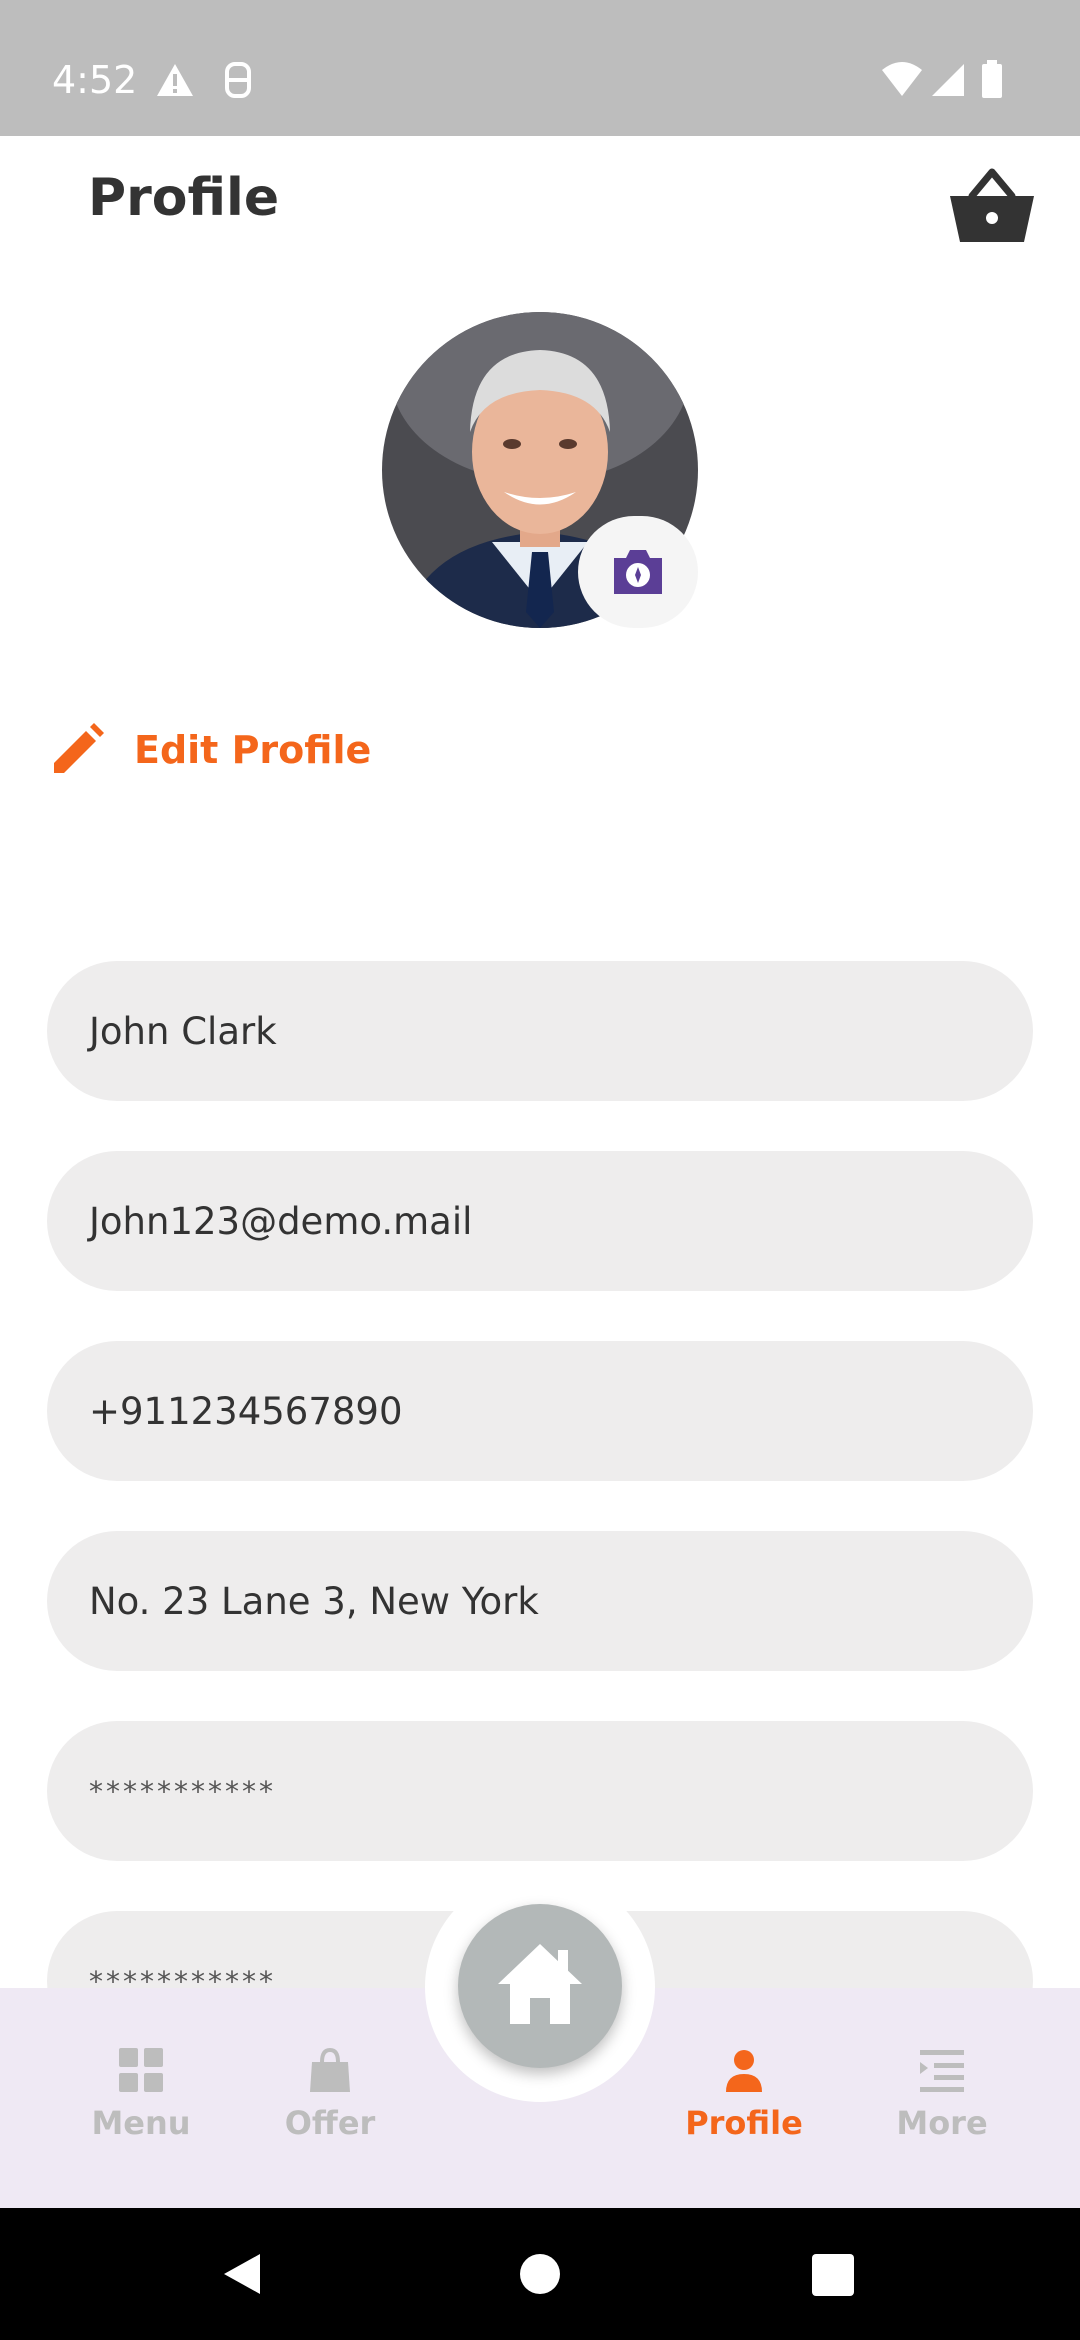  What do you see at coordinates (330, 2070) in the screenshot?
I see `bag-icon` at bounding box center [330, 2070].